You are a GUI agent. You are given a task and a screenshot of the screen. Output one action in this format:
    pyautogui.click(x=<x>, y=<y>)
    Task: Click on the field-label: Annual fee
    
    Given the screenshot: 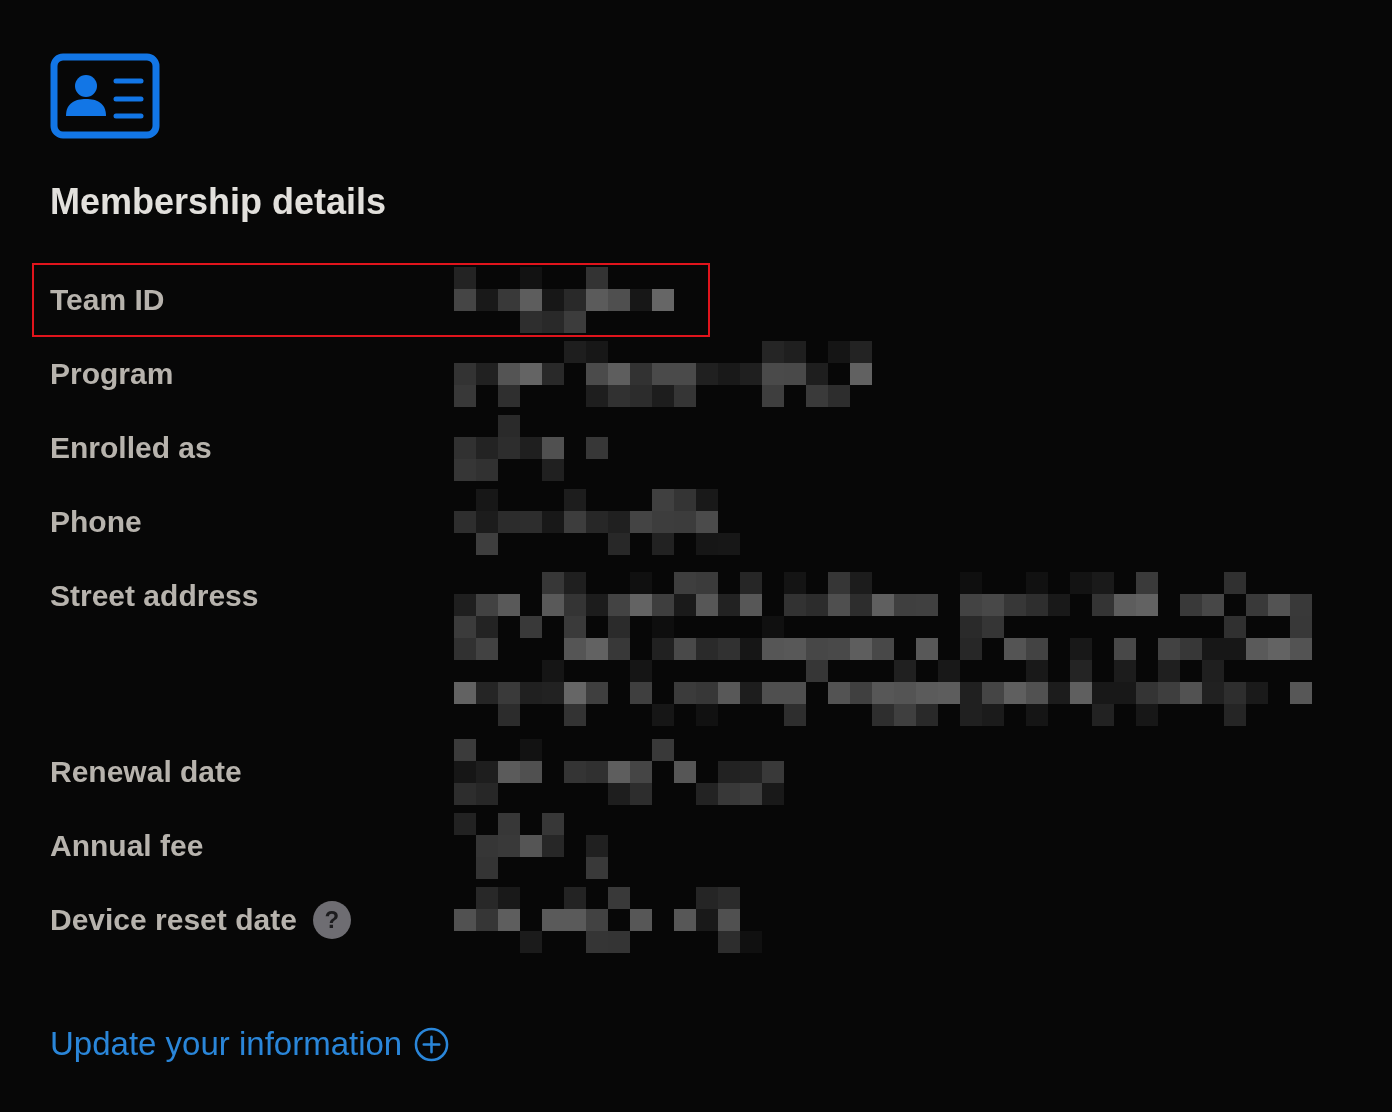 What is the action you would take?
    pyautogui.click(x=127, y=846)
    